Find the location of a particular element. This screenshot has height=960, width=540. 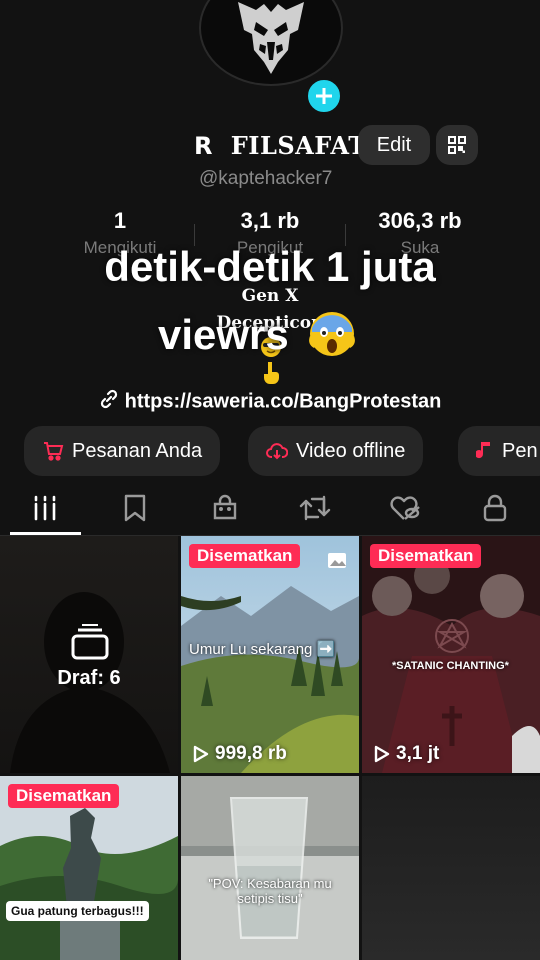

overlay-caption: detik-detik 1 juta viewrs is located at coordinates (270, 300).